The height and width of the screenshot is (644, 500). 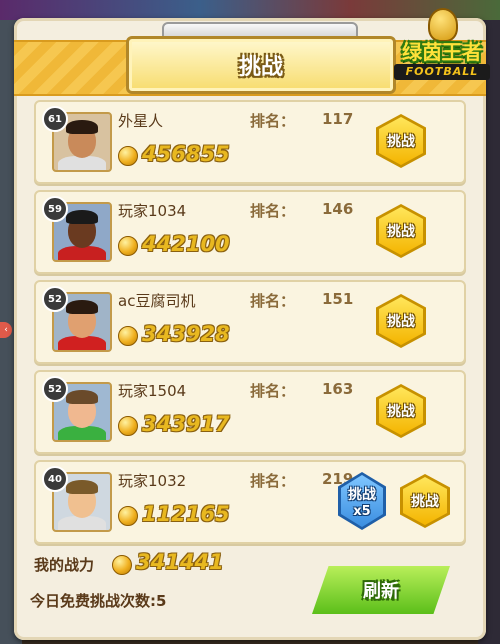 What do you see at coordinates (186, 154) in the screenshot?
I see `power-value: 456855` at bounding box center [186, 154].